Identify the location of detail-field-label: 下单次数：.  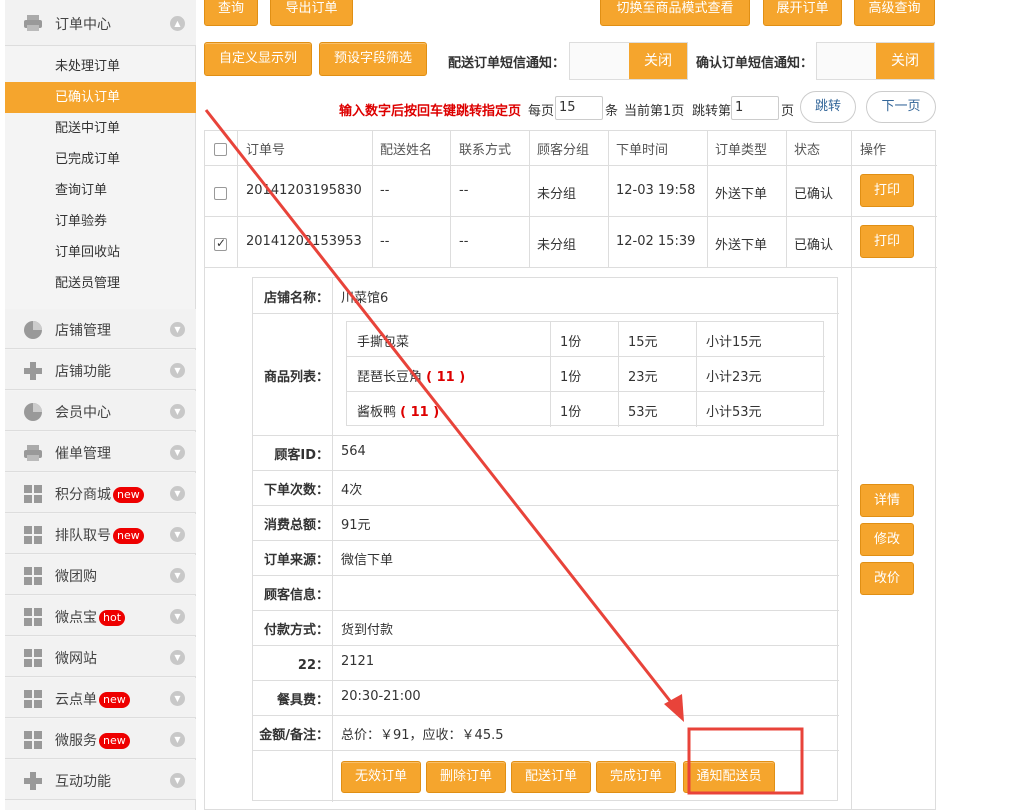
(296, 490).